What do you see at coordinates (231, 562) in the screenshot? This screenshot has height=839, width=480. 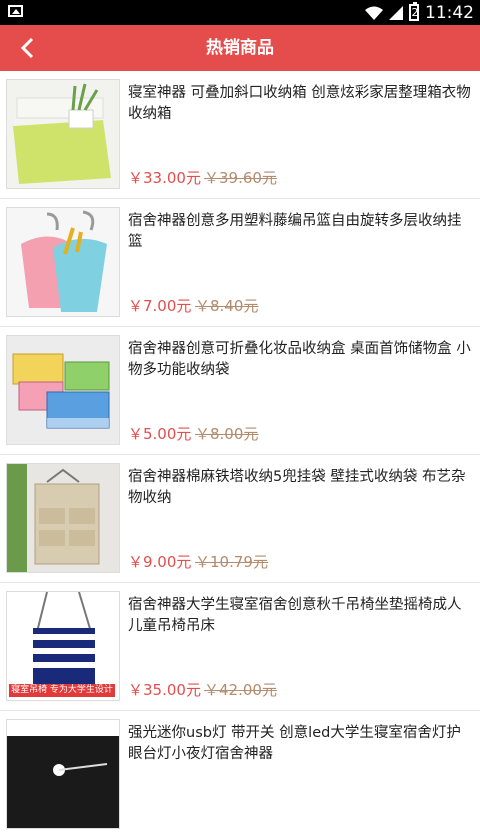 I see `product-original-price: ￥10.79元` at bounding box center [231, 562].